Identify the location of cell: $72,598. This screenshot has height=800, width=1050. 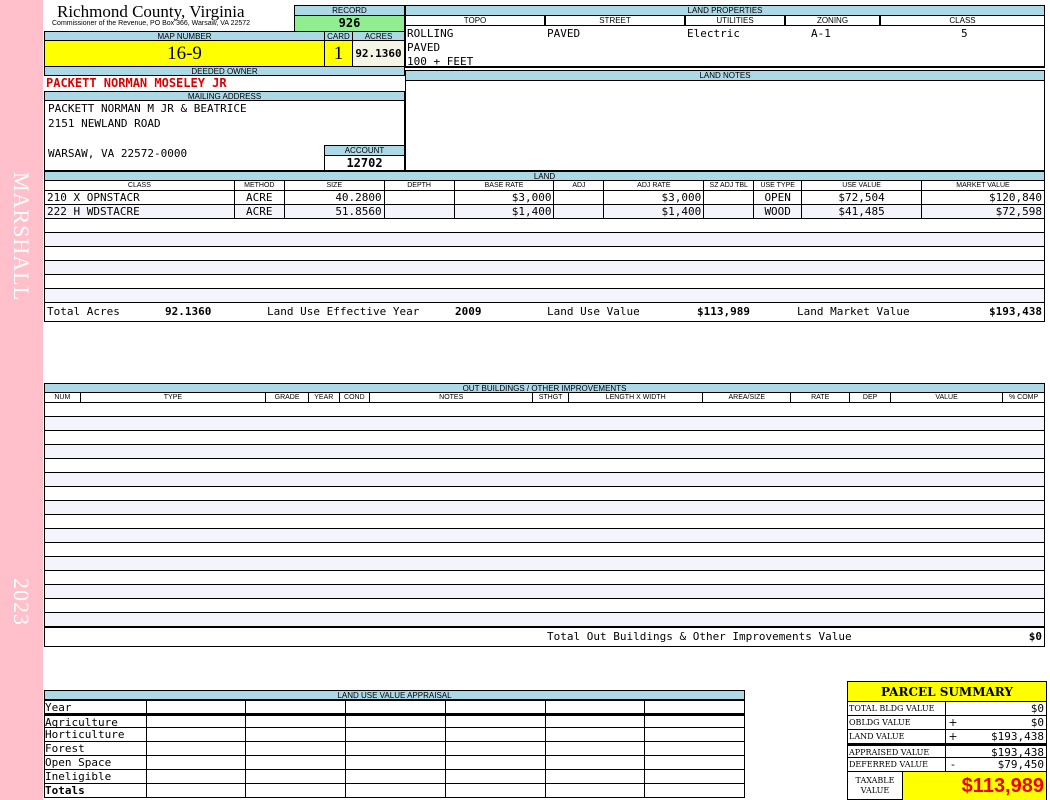
(983, 211).